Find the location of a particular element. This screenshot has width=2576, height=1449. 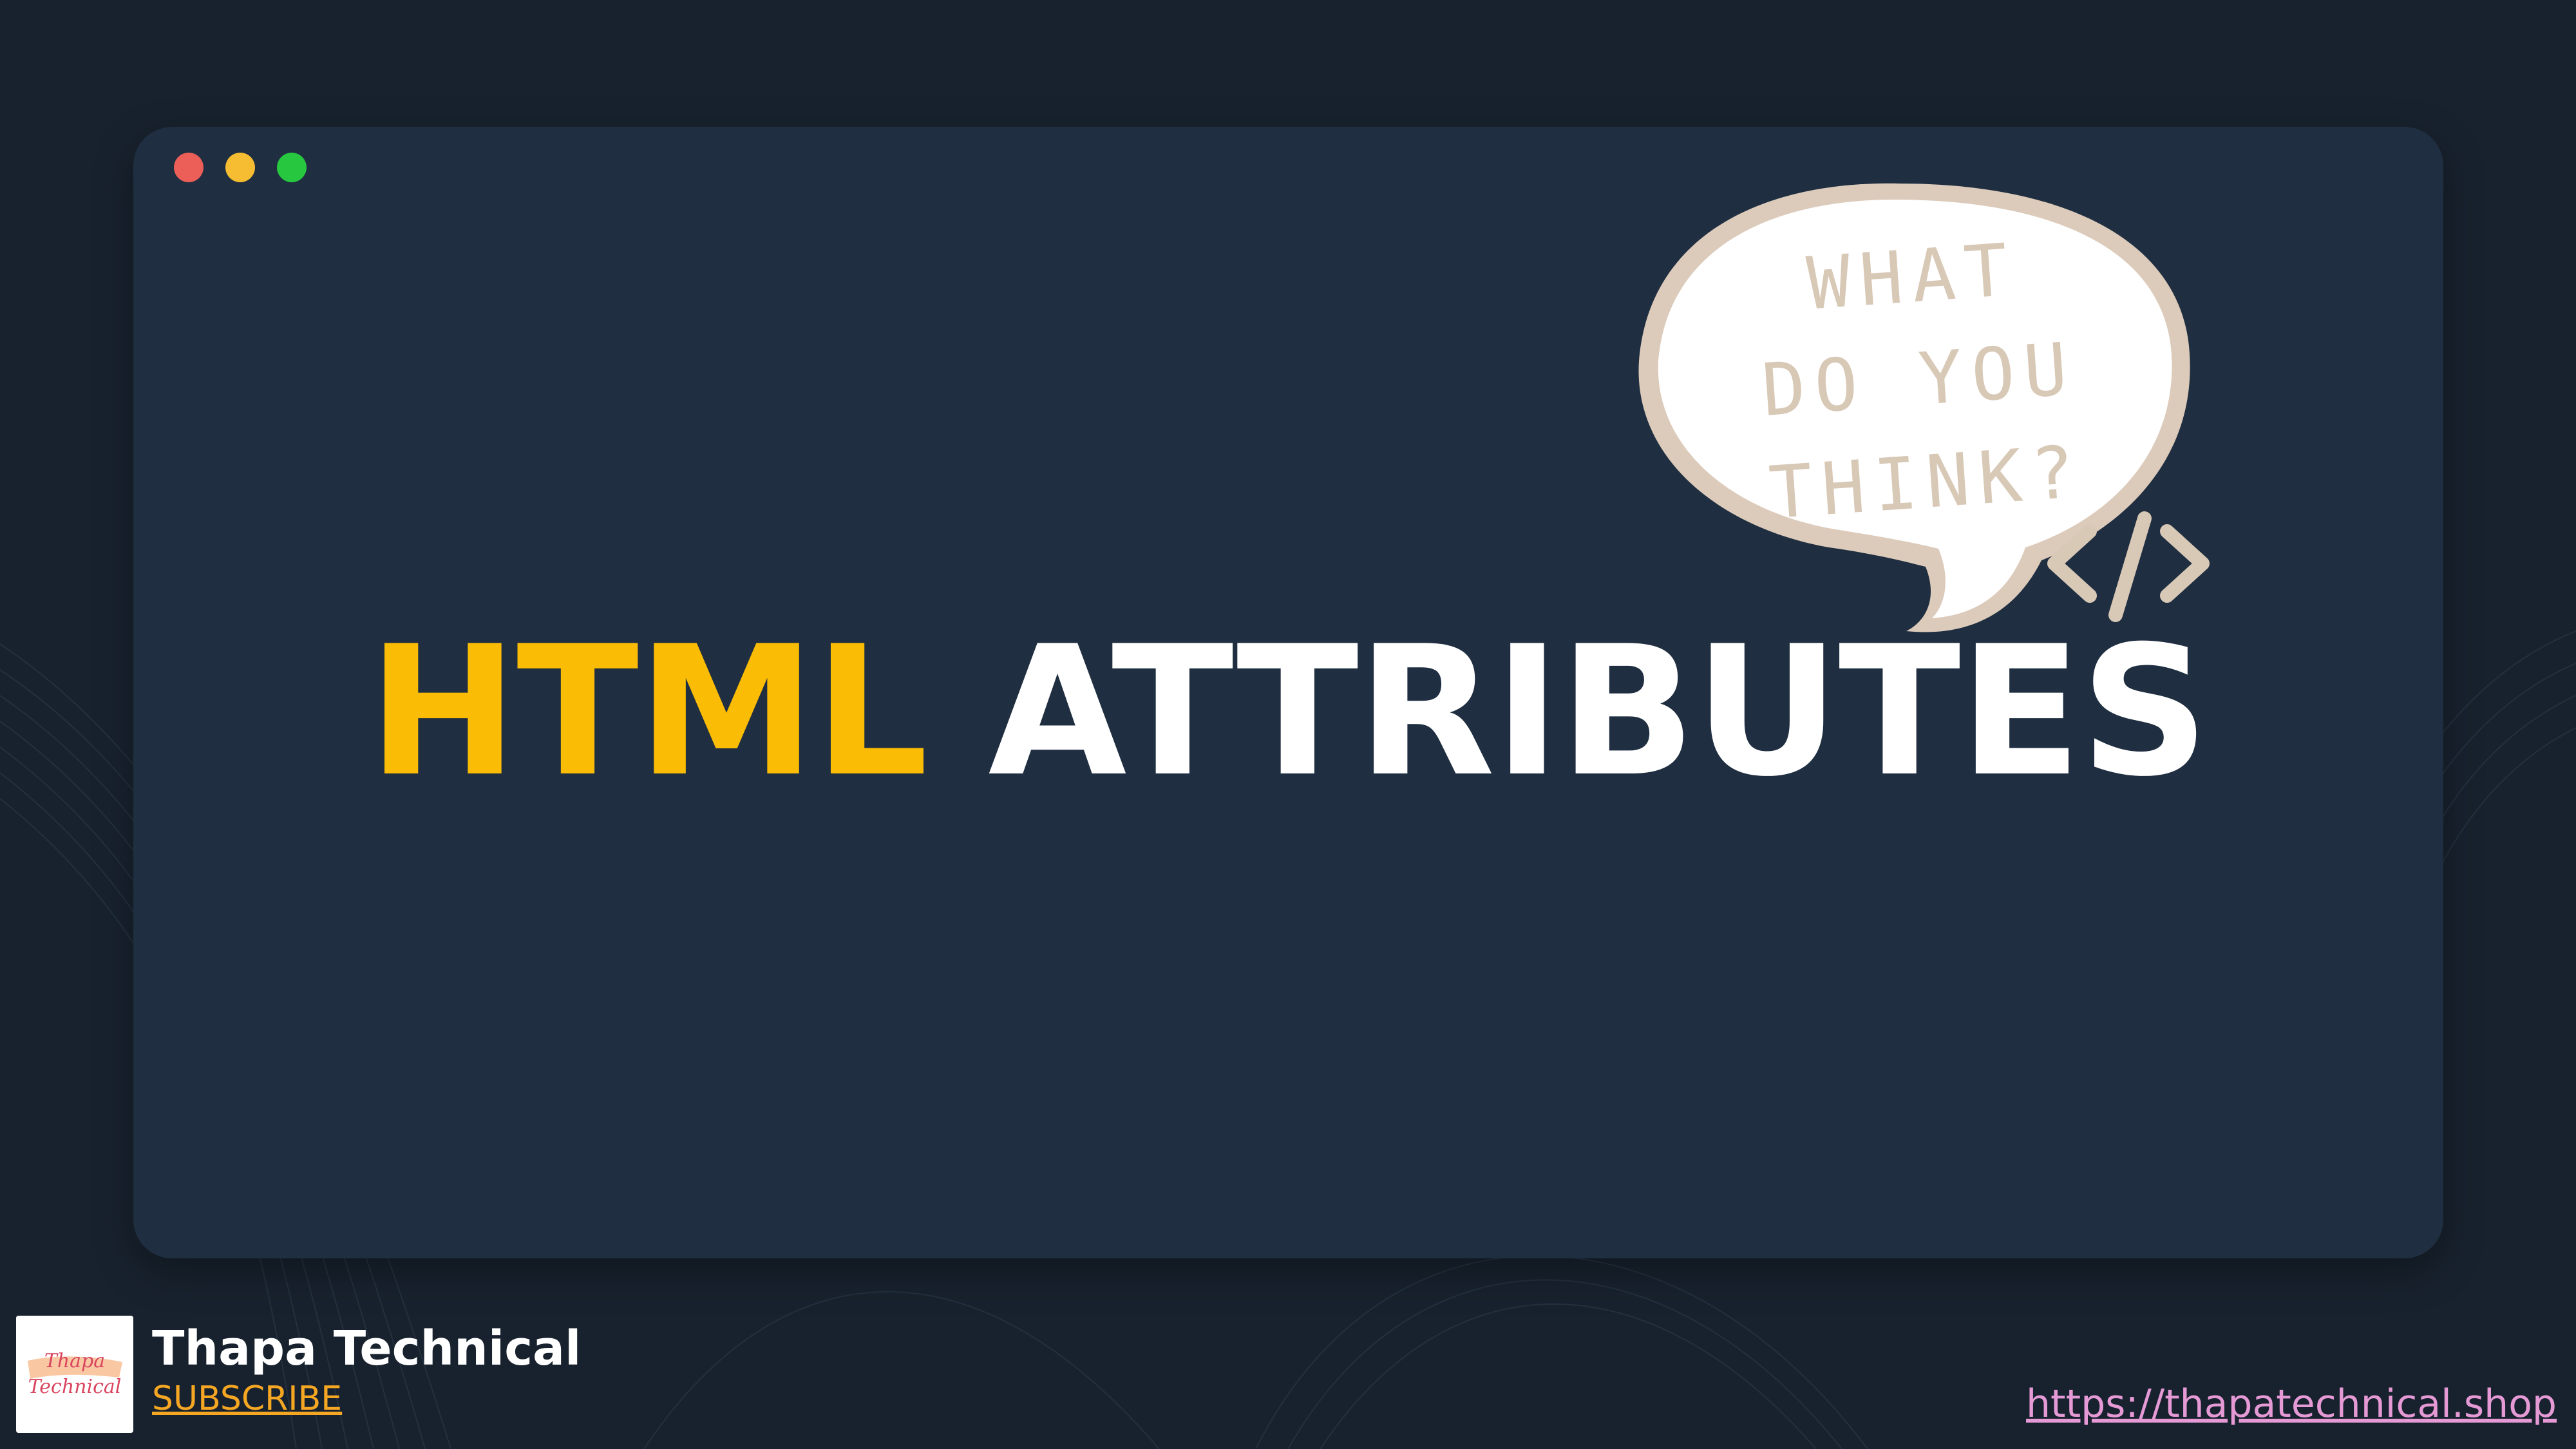

page-title: HTML ATTRIBUTES is located at coordinates (1288, 712).